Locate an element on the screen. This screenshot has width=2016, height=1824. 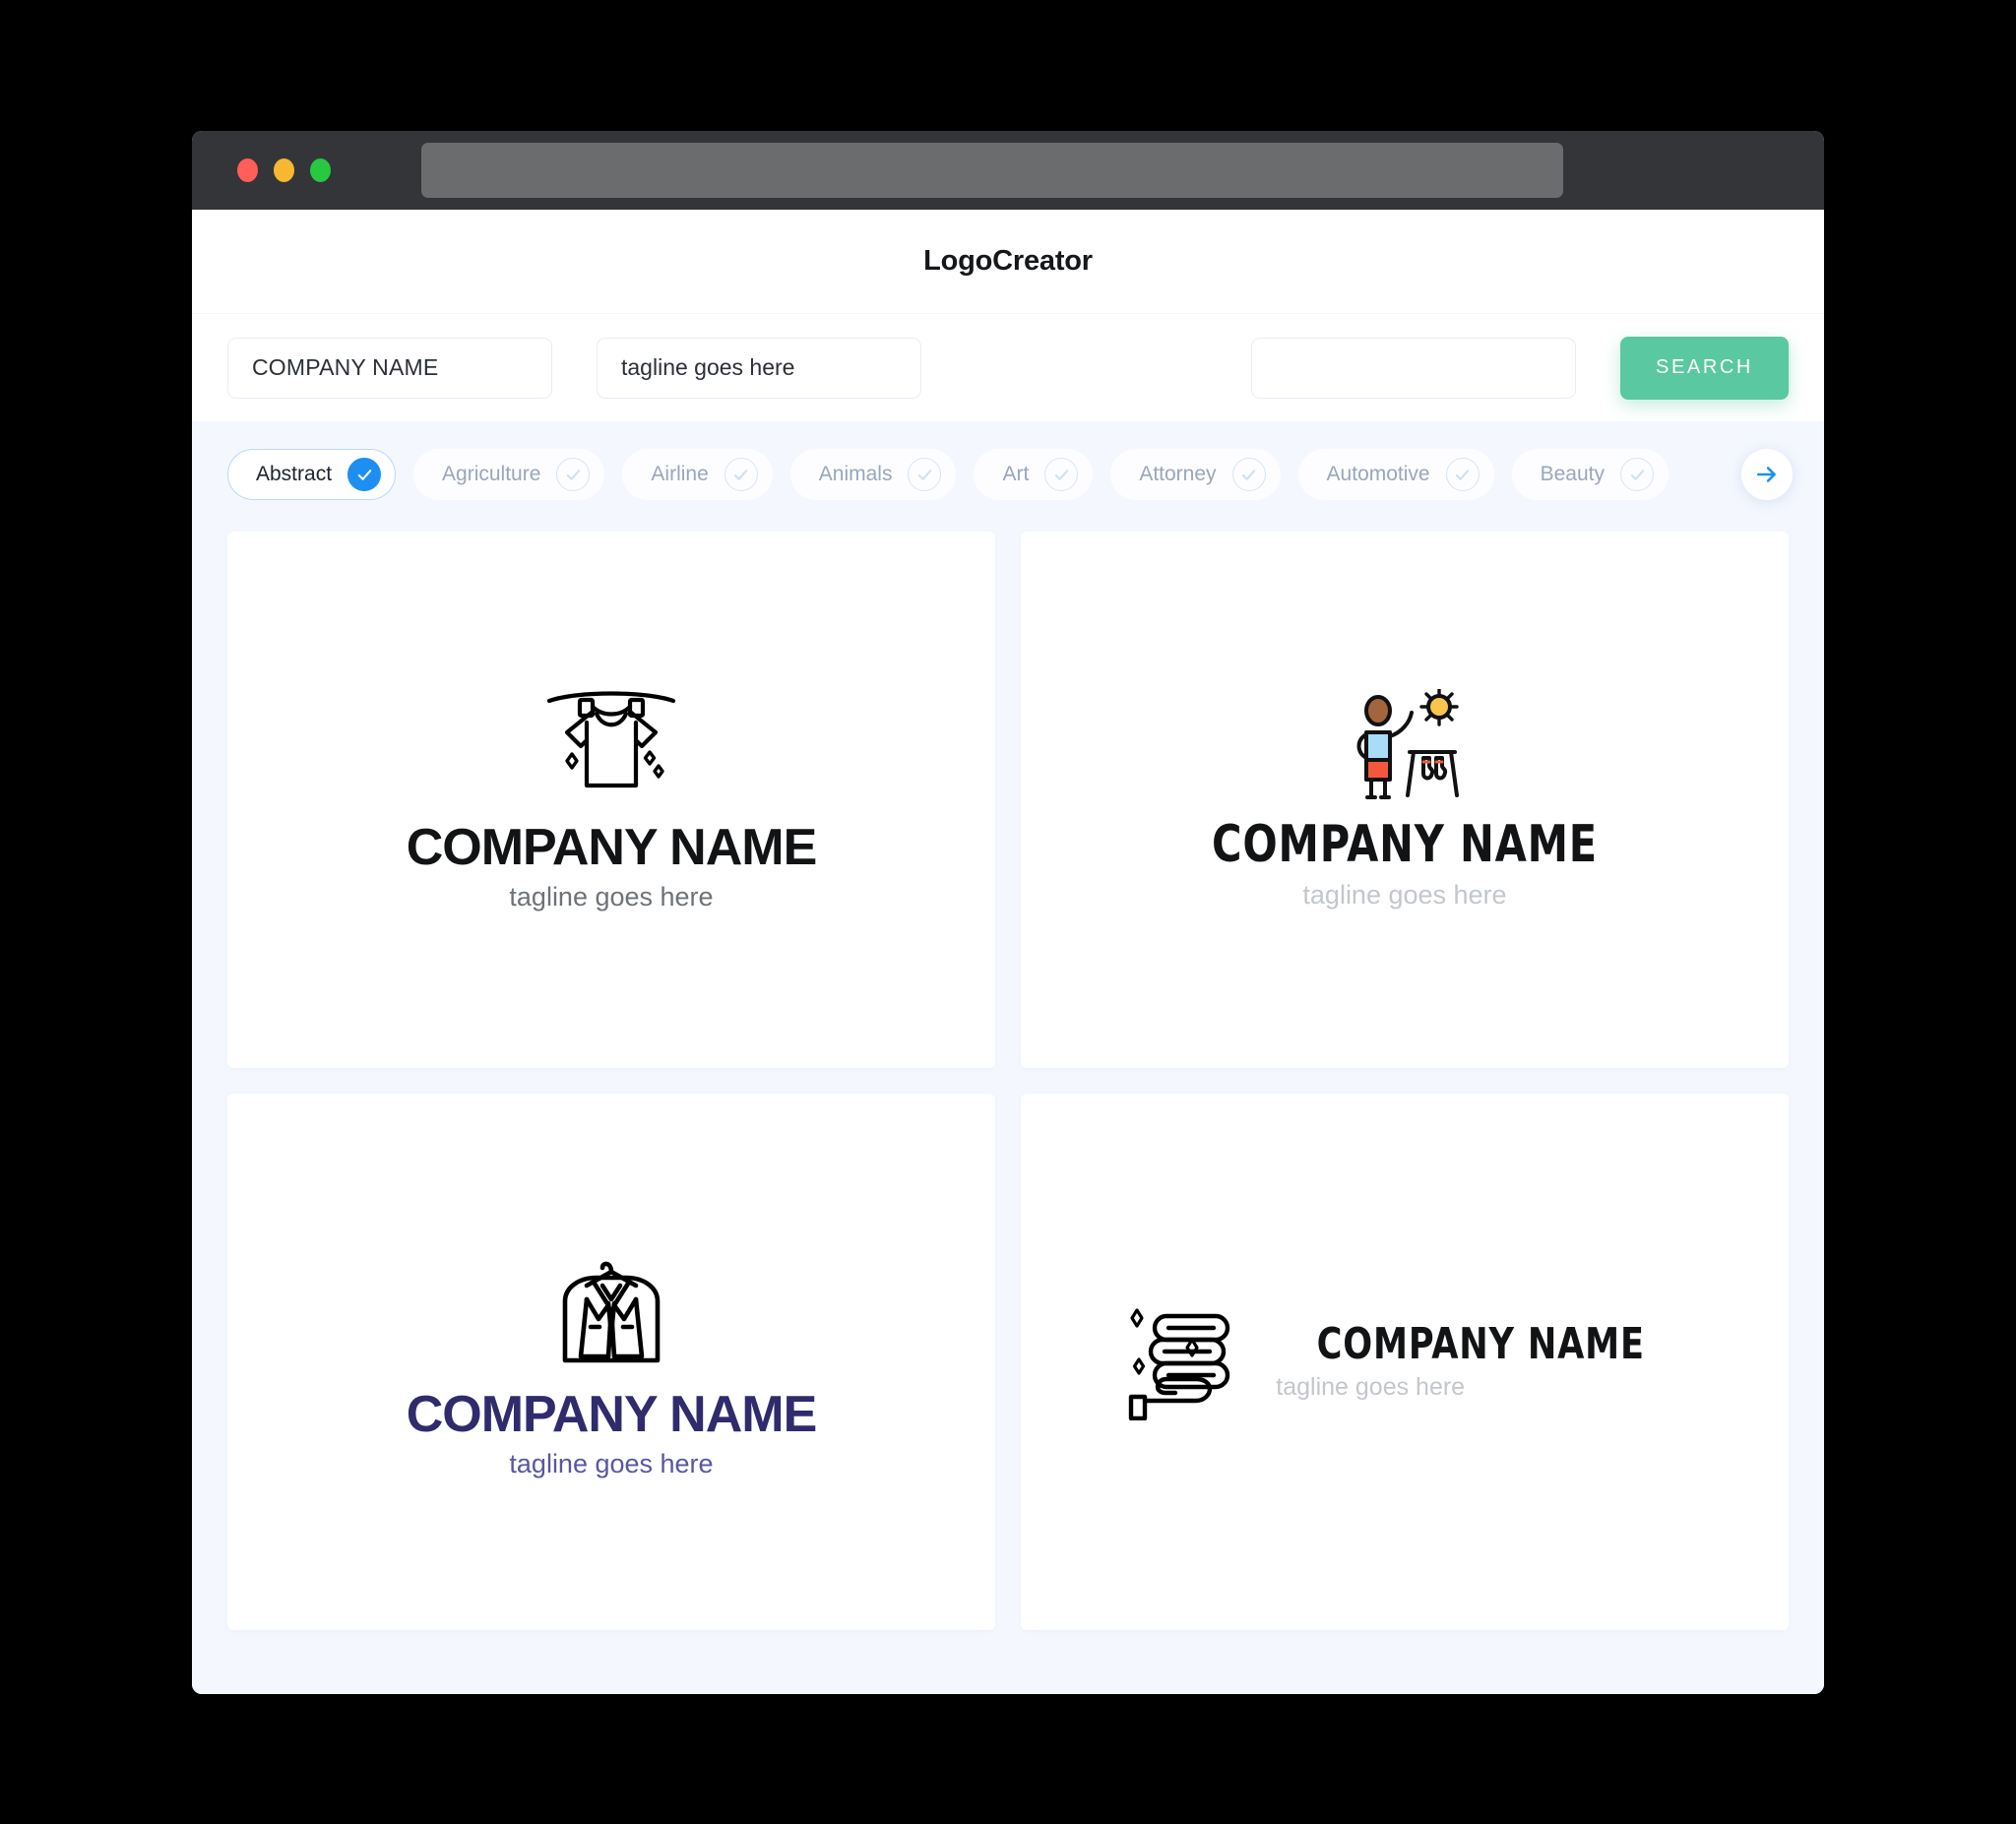
logo-text-block: COMPANY NAME tagline goes here is located at coordinates (1480, 1360).